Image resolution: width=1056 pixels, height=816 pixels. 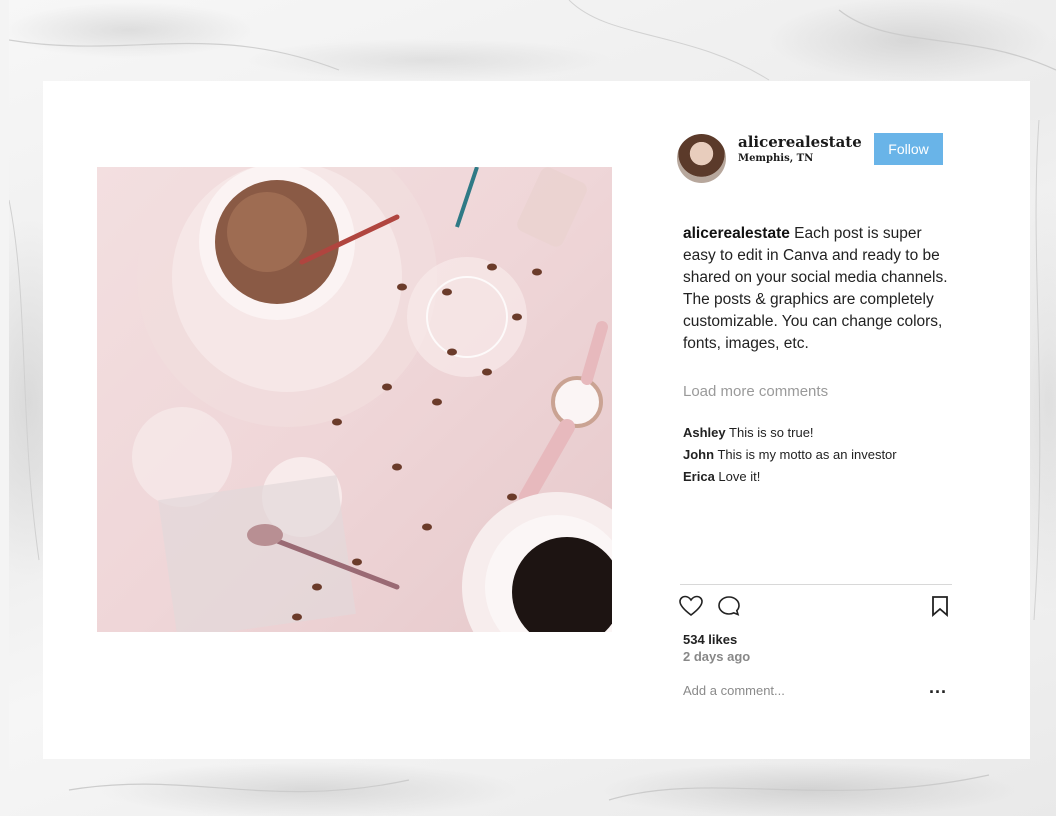 What do you see at coordinates (798, 690) in the screenshot?
I see `add-comment-input` at bounding box center [798, 690].